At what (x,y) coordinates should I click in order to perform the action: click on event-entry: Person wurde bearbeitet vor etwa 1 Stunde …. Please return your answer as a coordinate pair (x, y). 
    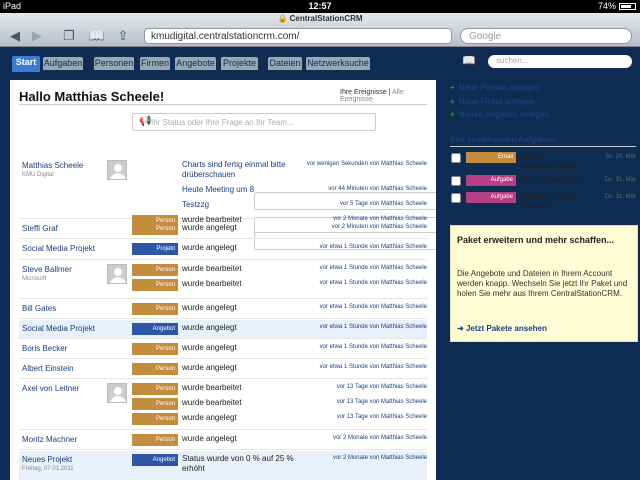
    Looking at the image, I should click on (279, 270).